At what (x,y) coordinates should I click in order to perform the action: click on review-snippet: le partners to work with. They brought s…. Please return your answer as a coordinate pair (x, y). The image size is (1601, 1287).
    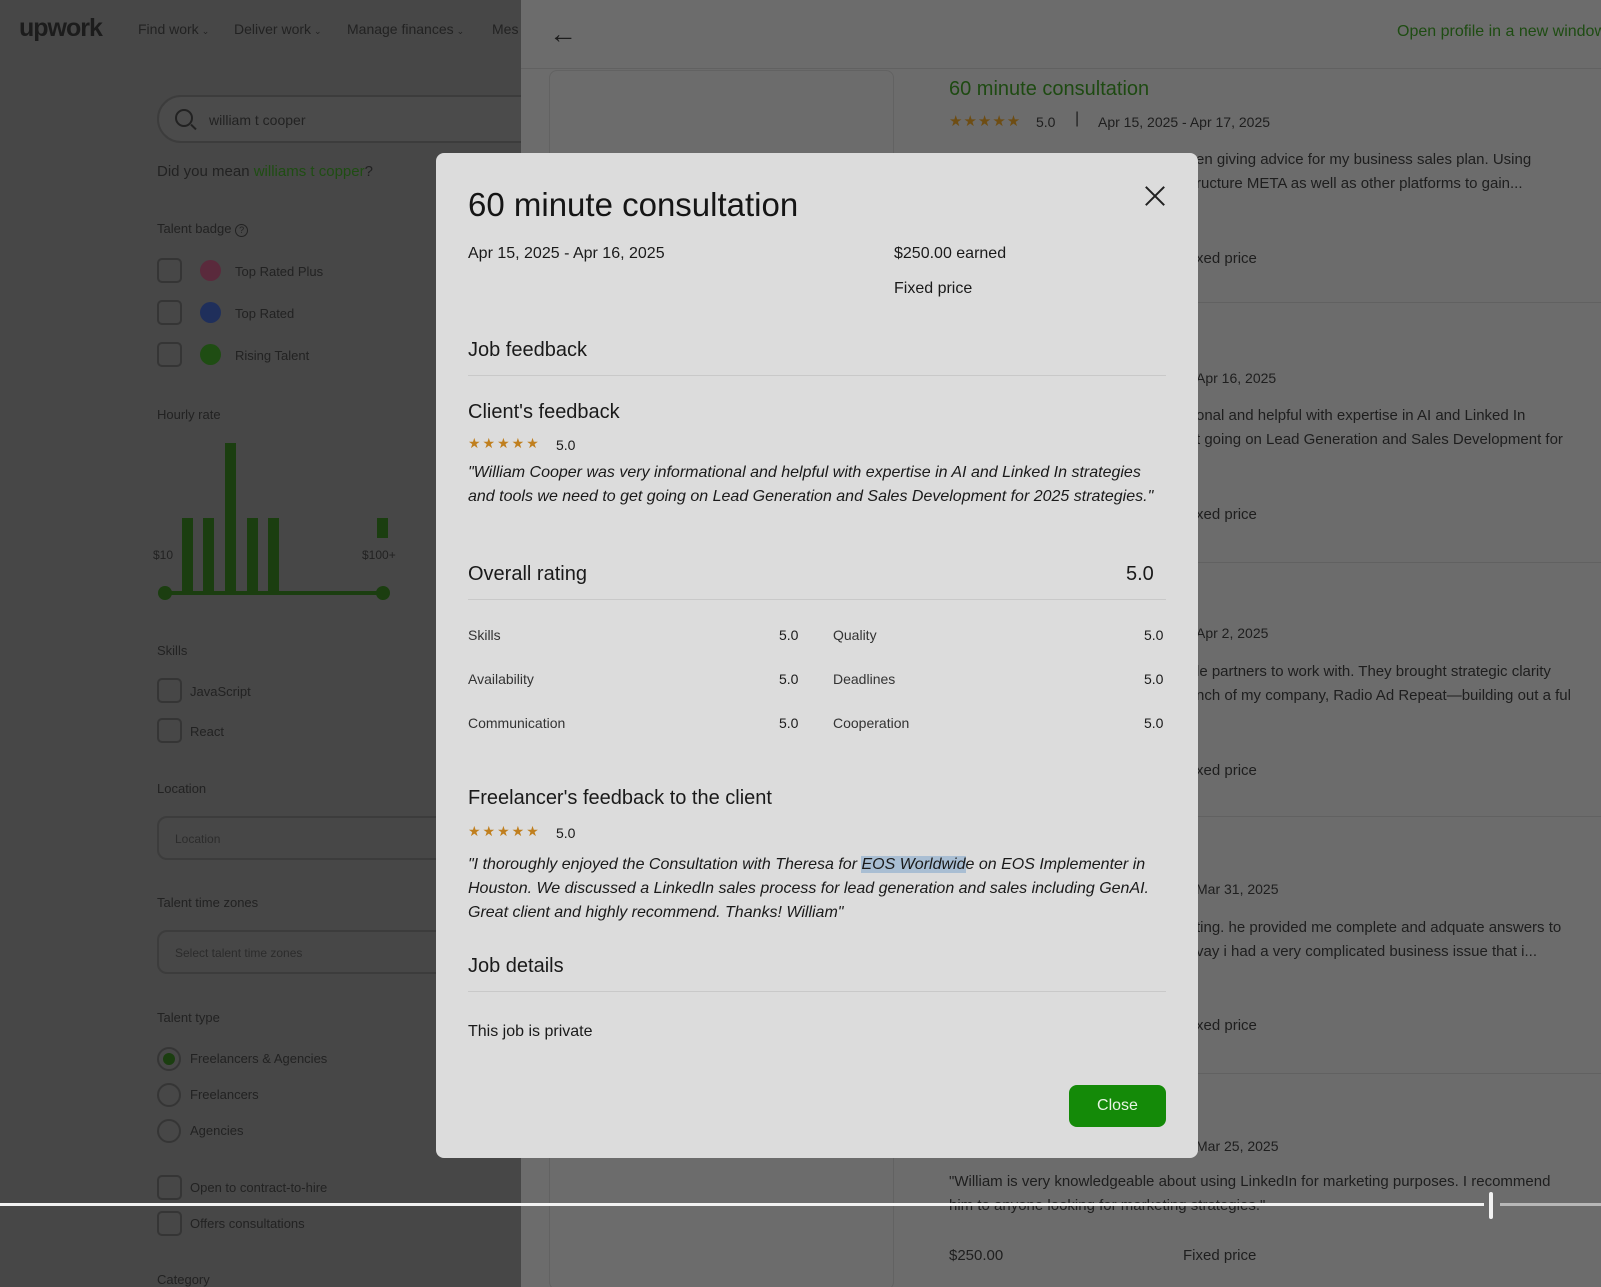
    Looking at the image, I should click on (1373, 671).